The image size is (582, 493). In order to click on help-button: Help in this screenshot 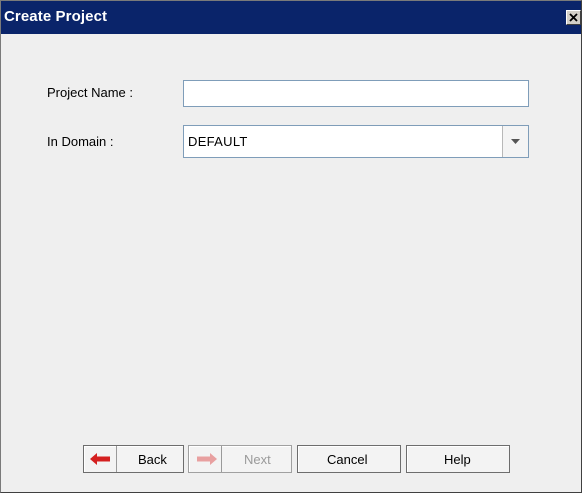, I will do `click(458, 459)`.